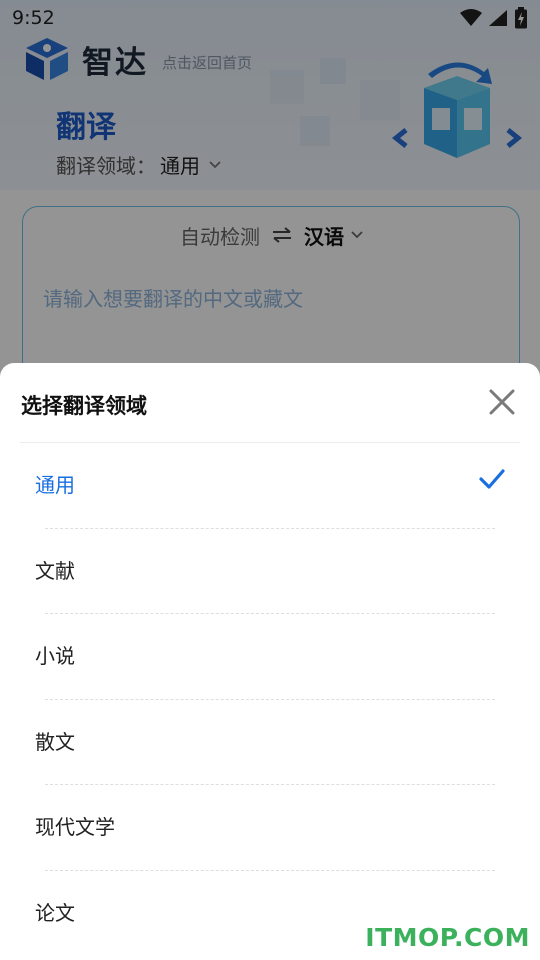  Describe the element at coordinates (55, 656) in the screenshot. I see `domain-option-label: 小说` at that location.